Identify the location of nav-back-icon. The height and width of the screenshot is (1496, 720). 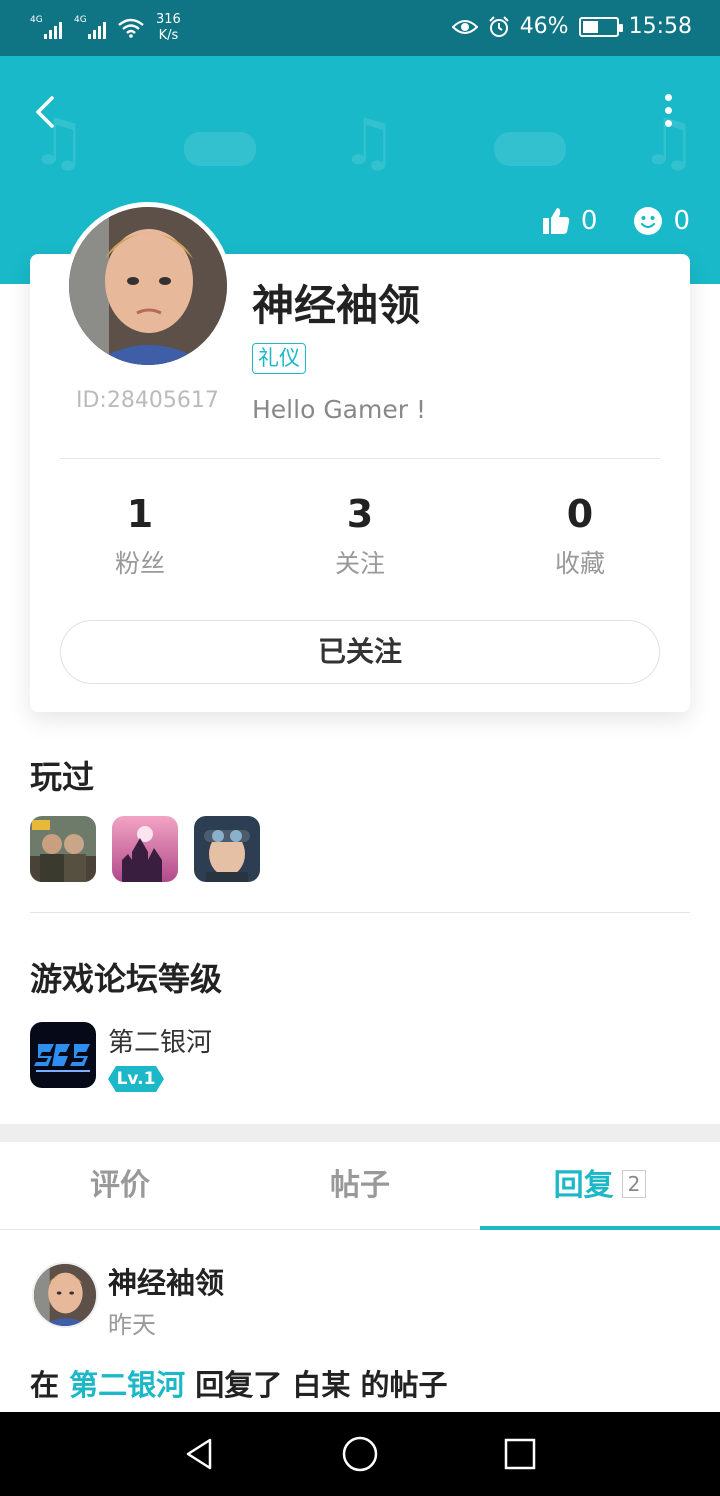
(200, 1454).